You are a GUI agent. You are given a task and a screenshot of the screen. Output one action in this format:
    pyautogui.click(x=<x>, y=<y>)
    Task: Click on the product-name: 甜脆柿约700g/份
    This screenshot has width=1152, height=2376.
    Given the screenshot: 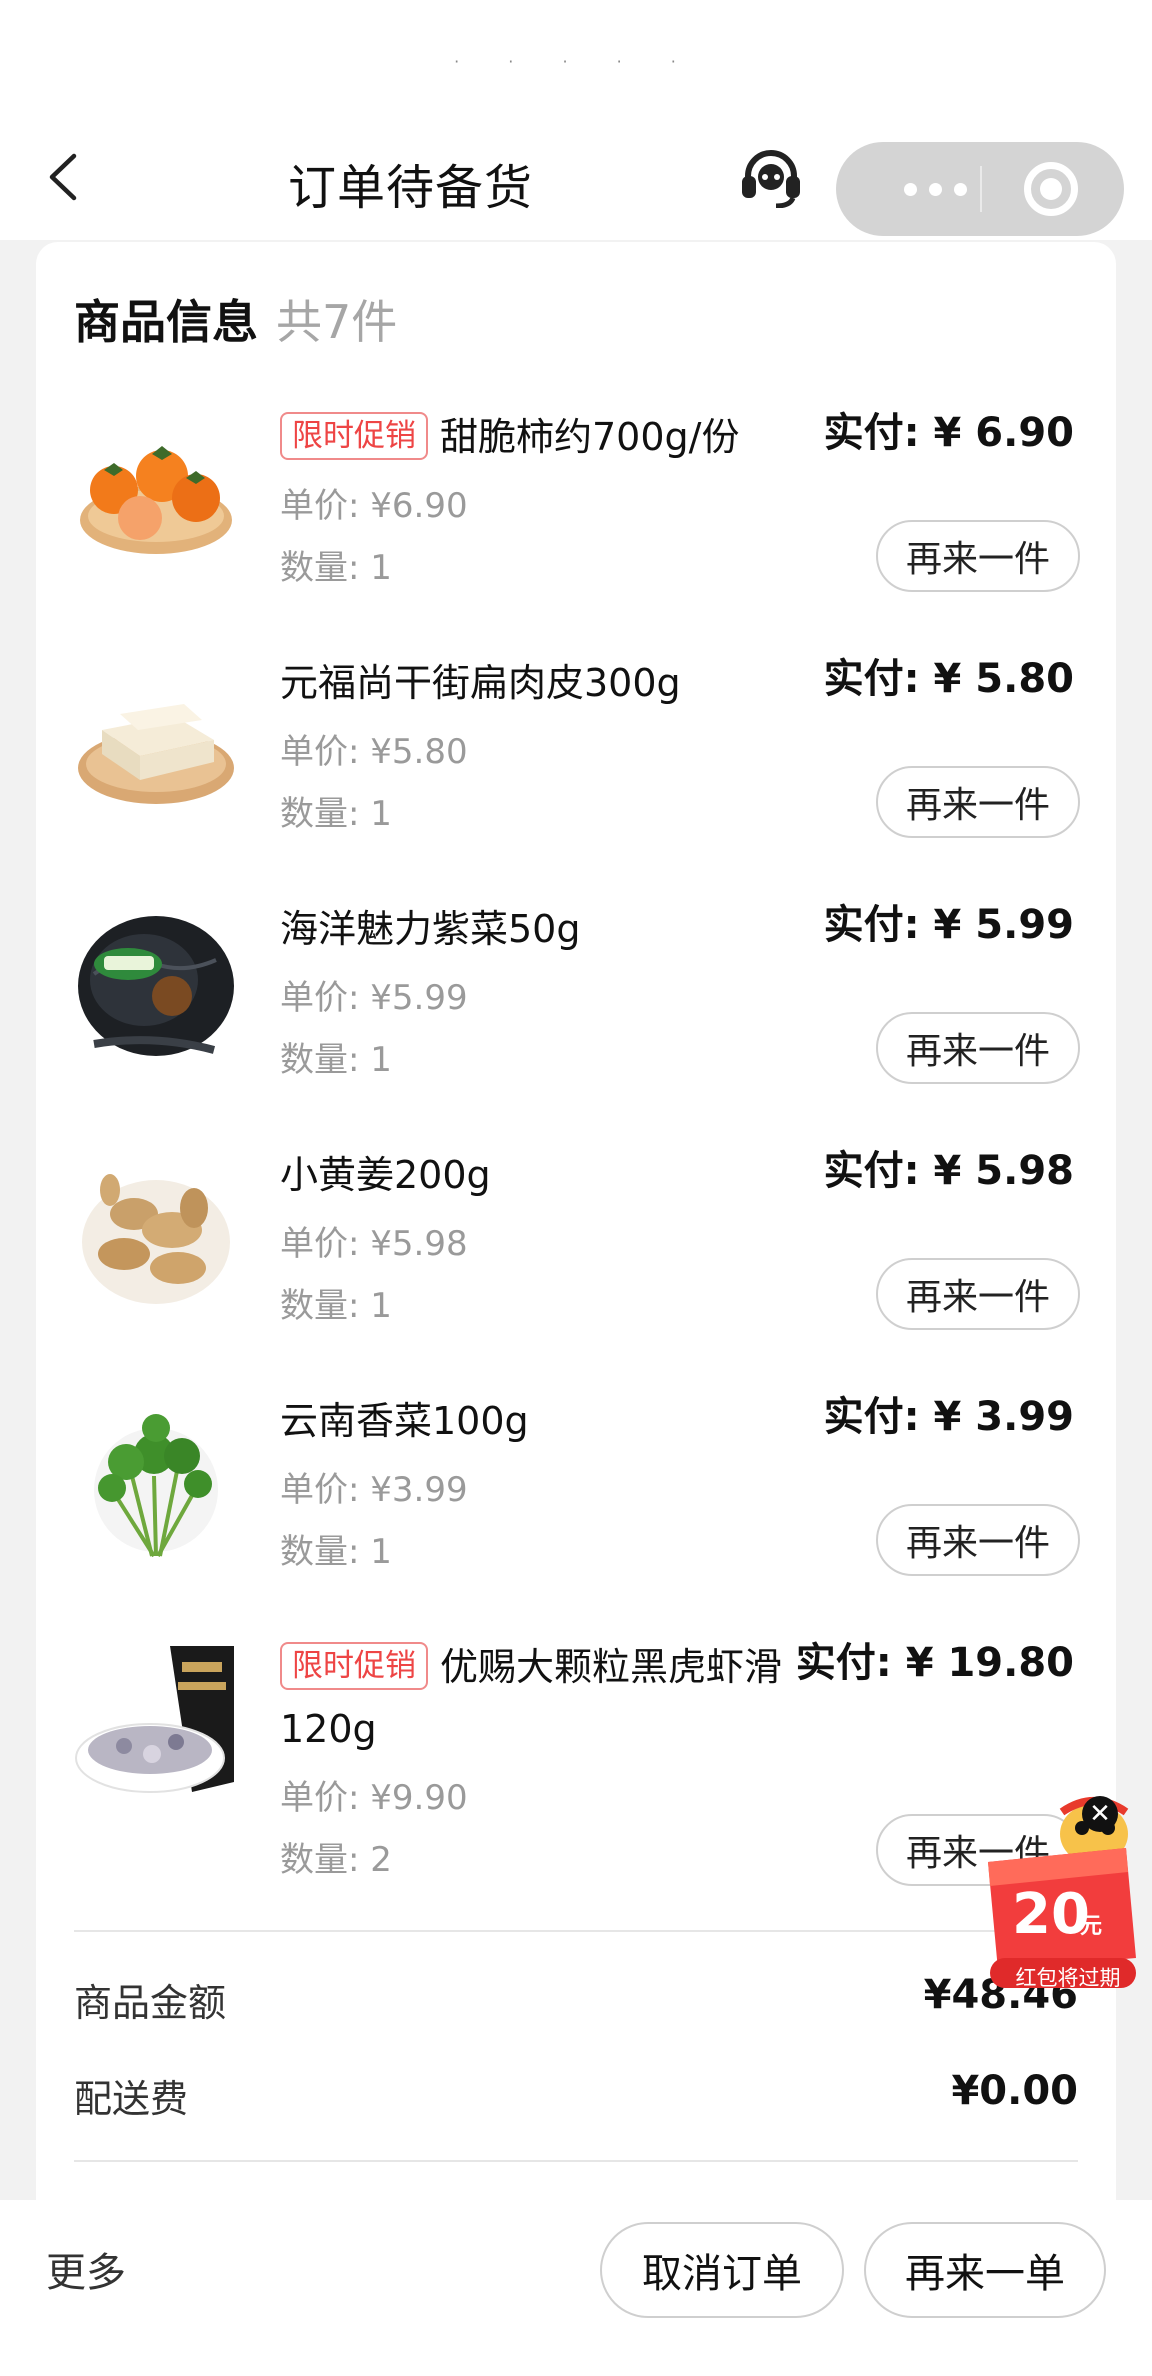 What is the action you would take?
    pyautogui.click(x=590, y=437)
    